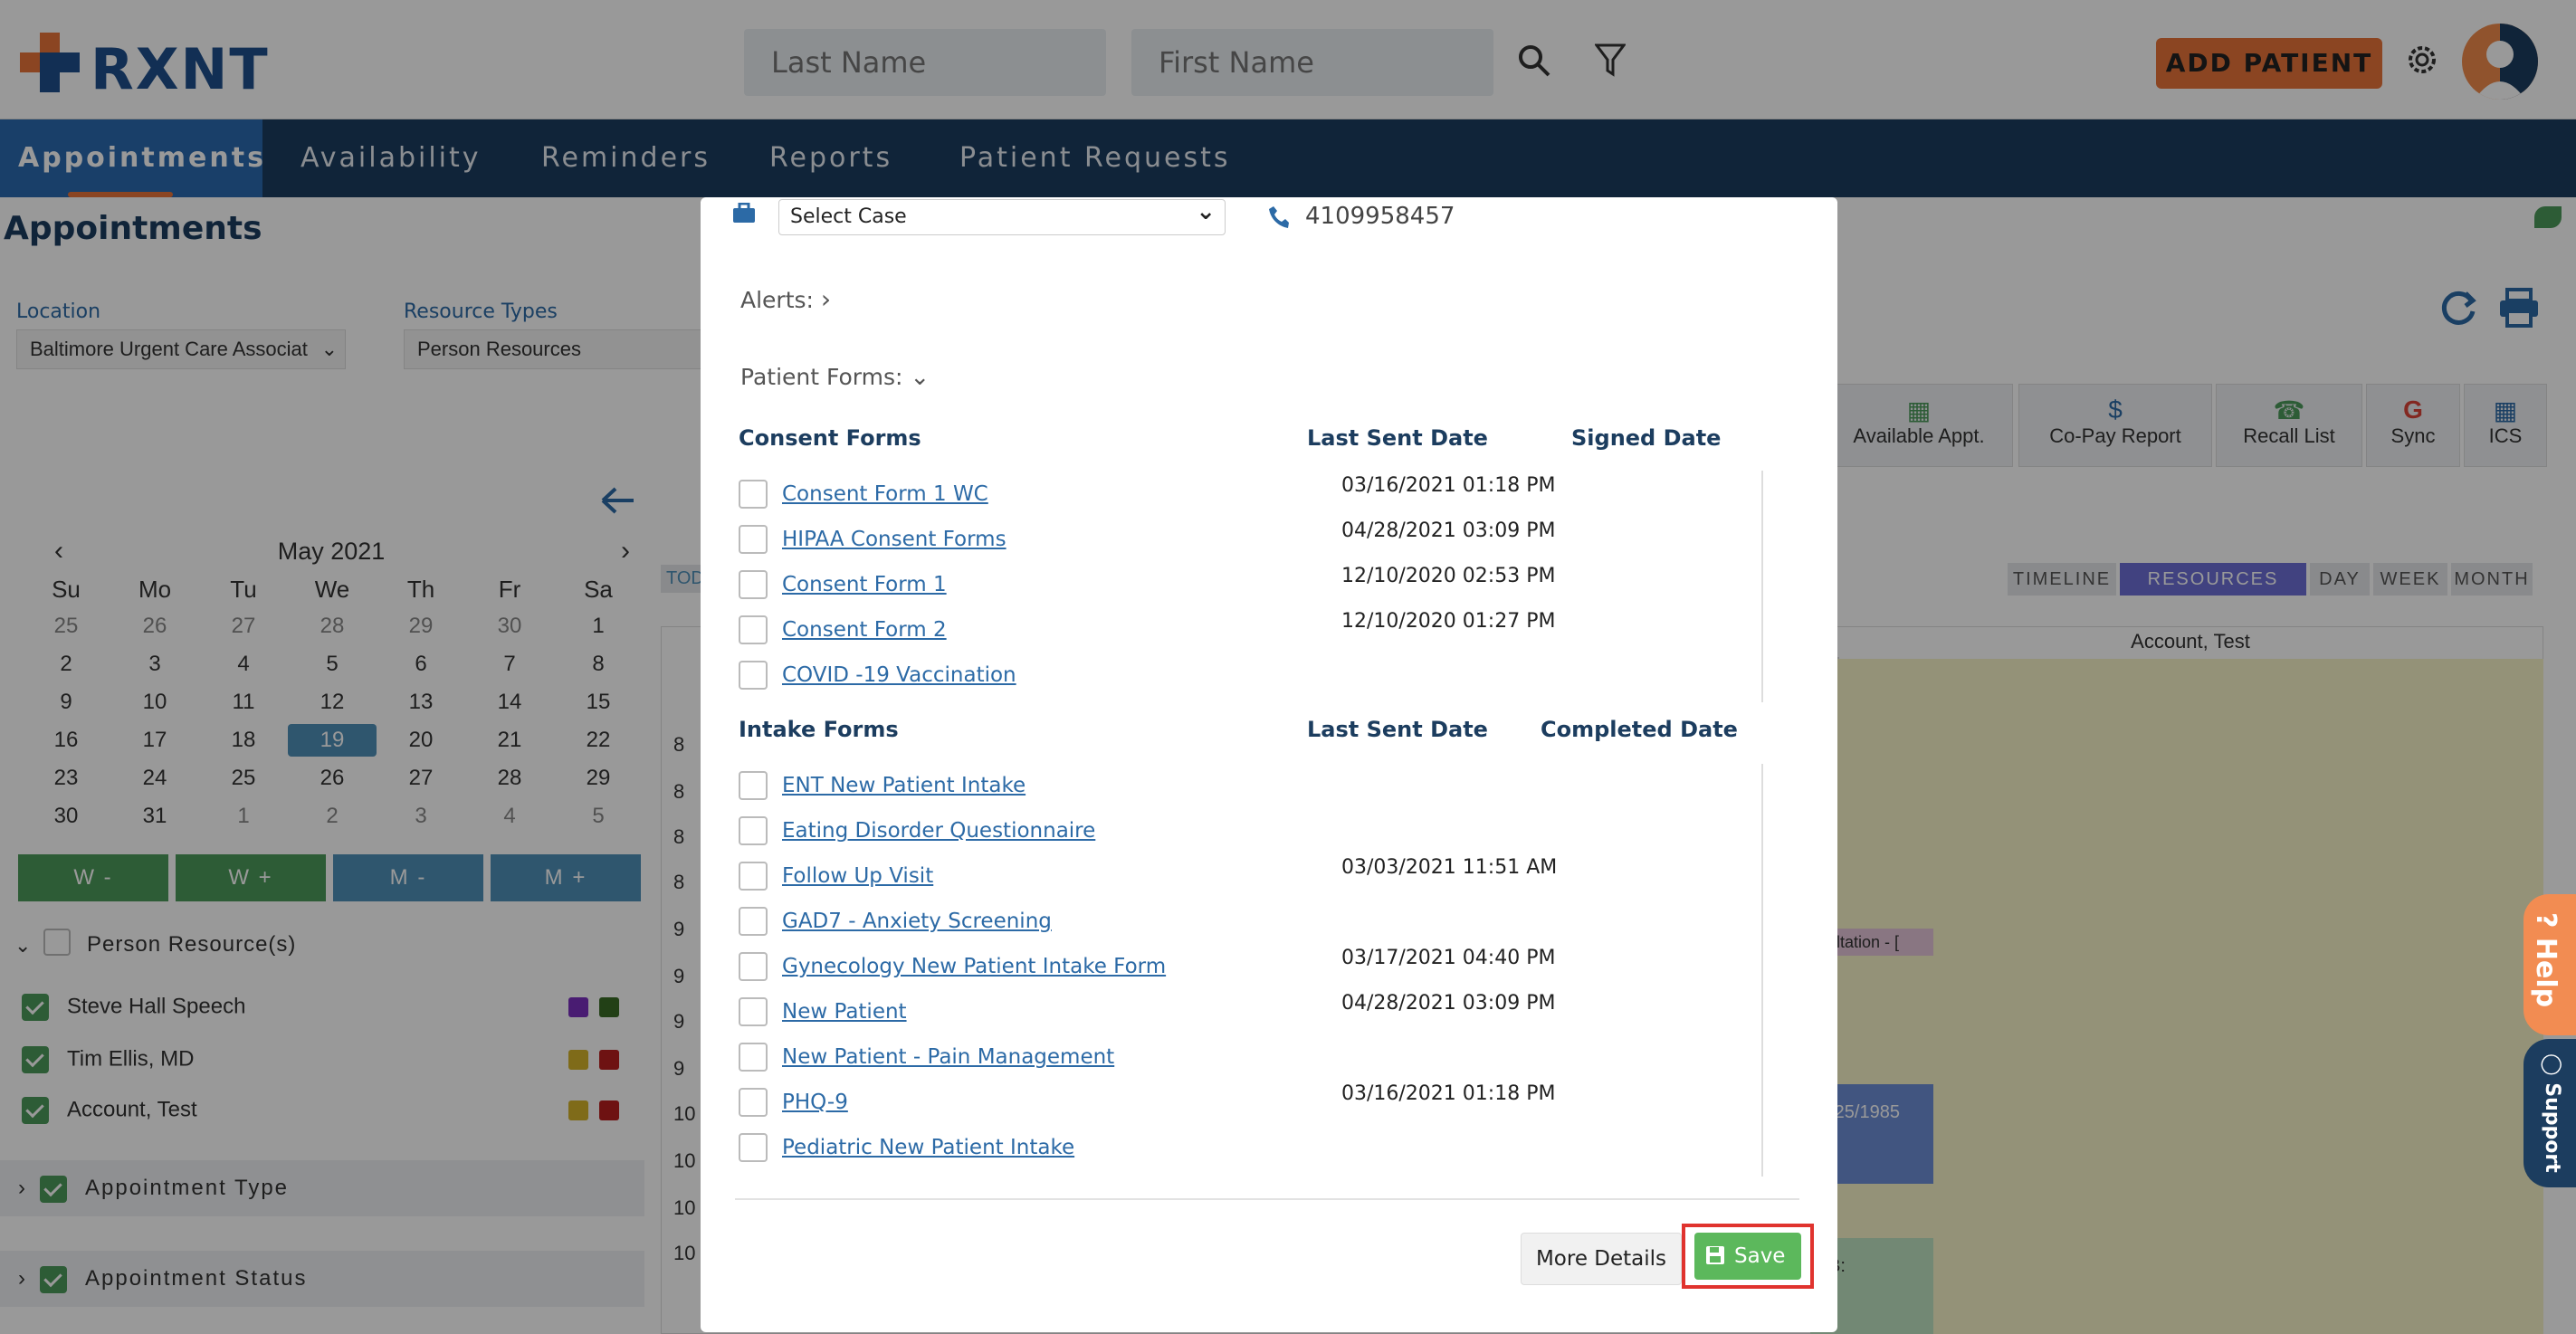  What do you see at coordinates (1640, 729) in the screenshot?
I see `completed-date-heading: Completed Date` at bounding box center [1640, 729].